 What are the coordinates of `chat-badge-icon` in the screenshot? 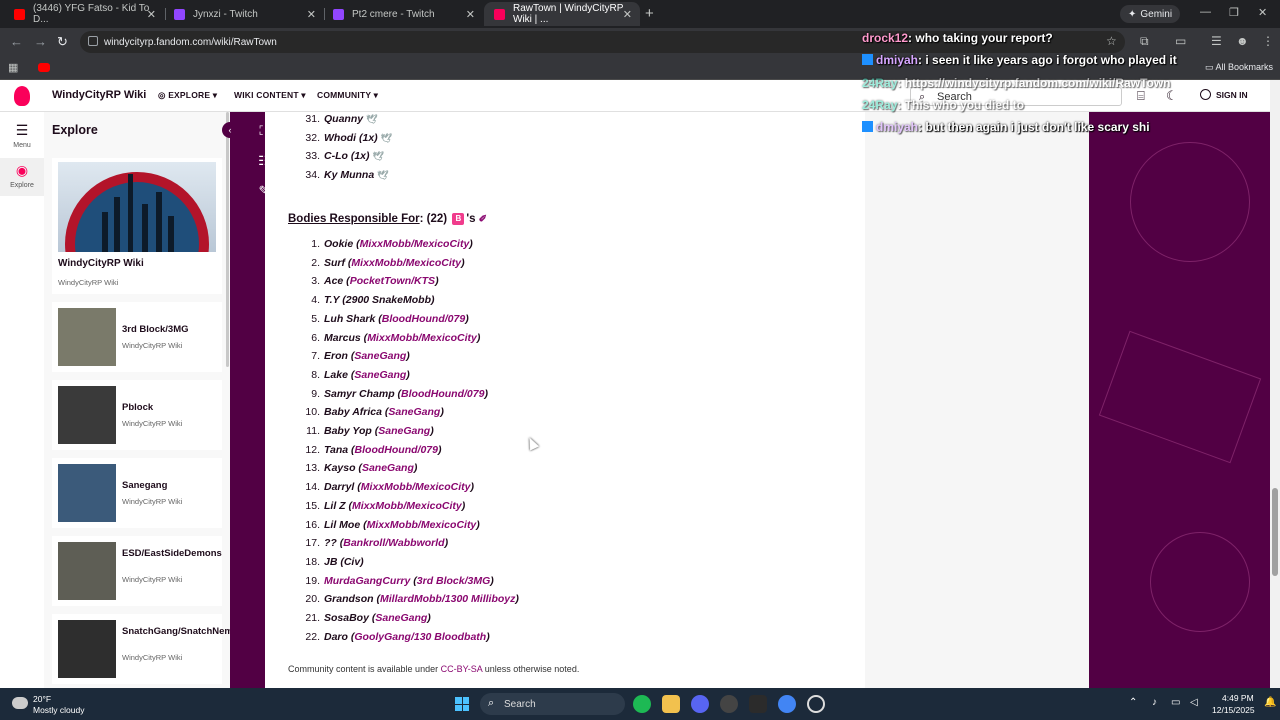 It's located at (867, 126).